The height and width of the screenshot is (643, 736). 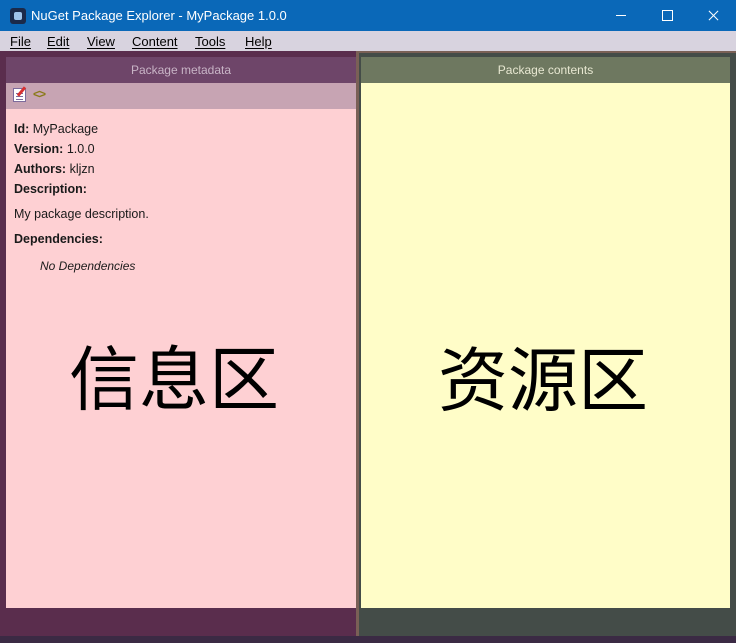 I want to click on menu-file: File, so click(x=20, y=41).